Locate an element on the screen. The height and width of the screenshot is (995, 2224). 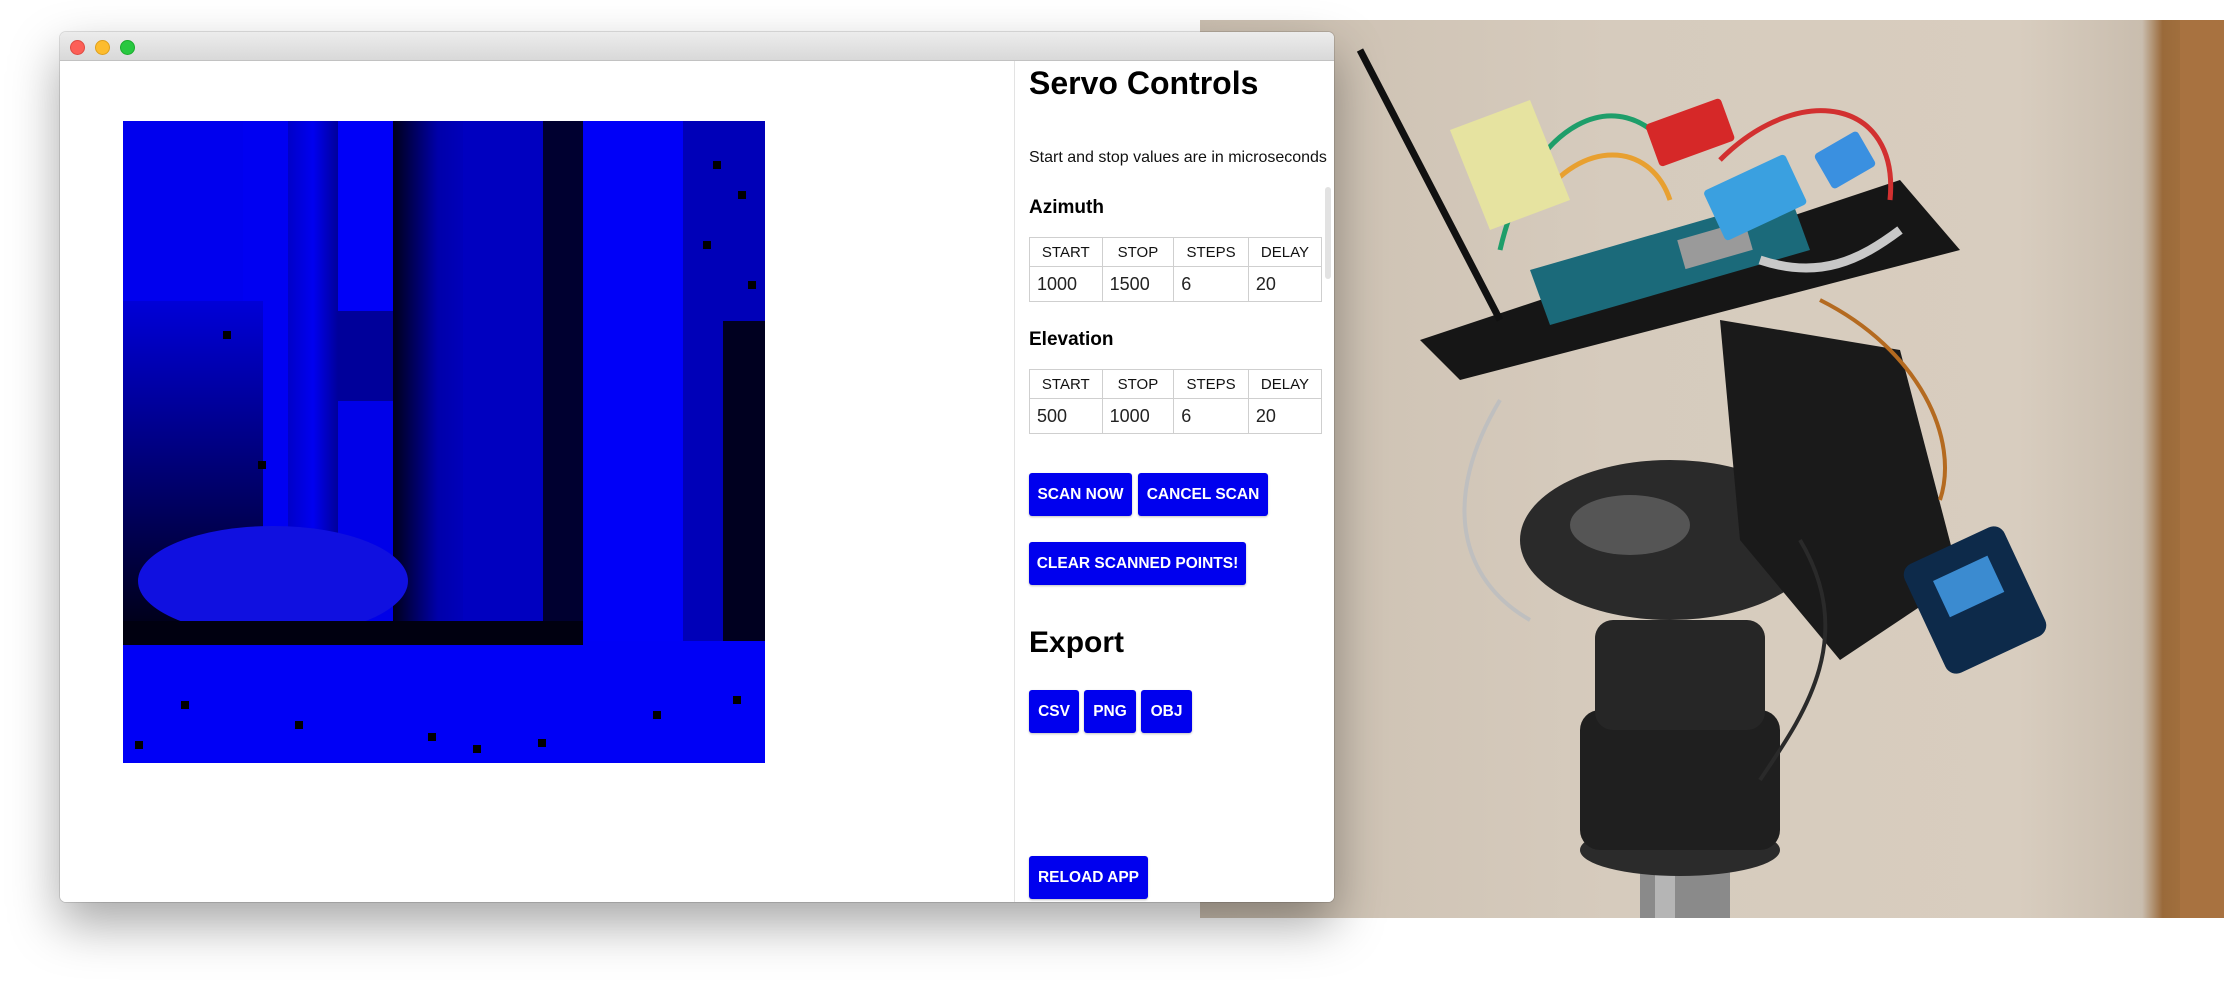
panel-title: Servo Controls is located at coordinates (1144, 83).